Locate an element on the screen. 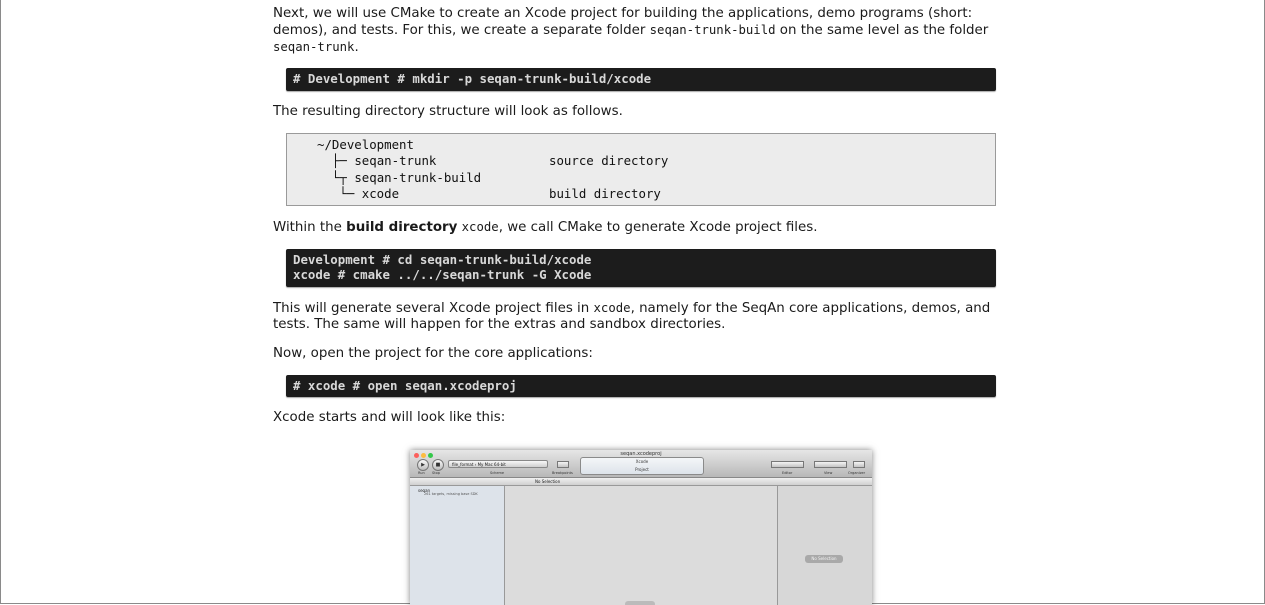 The width and height of the screenshot is (1265, 605). xcode-intro-paragraph: Xcode starts and will look like this: is located at coordinates (389, 418).